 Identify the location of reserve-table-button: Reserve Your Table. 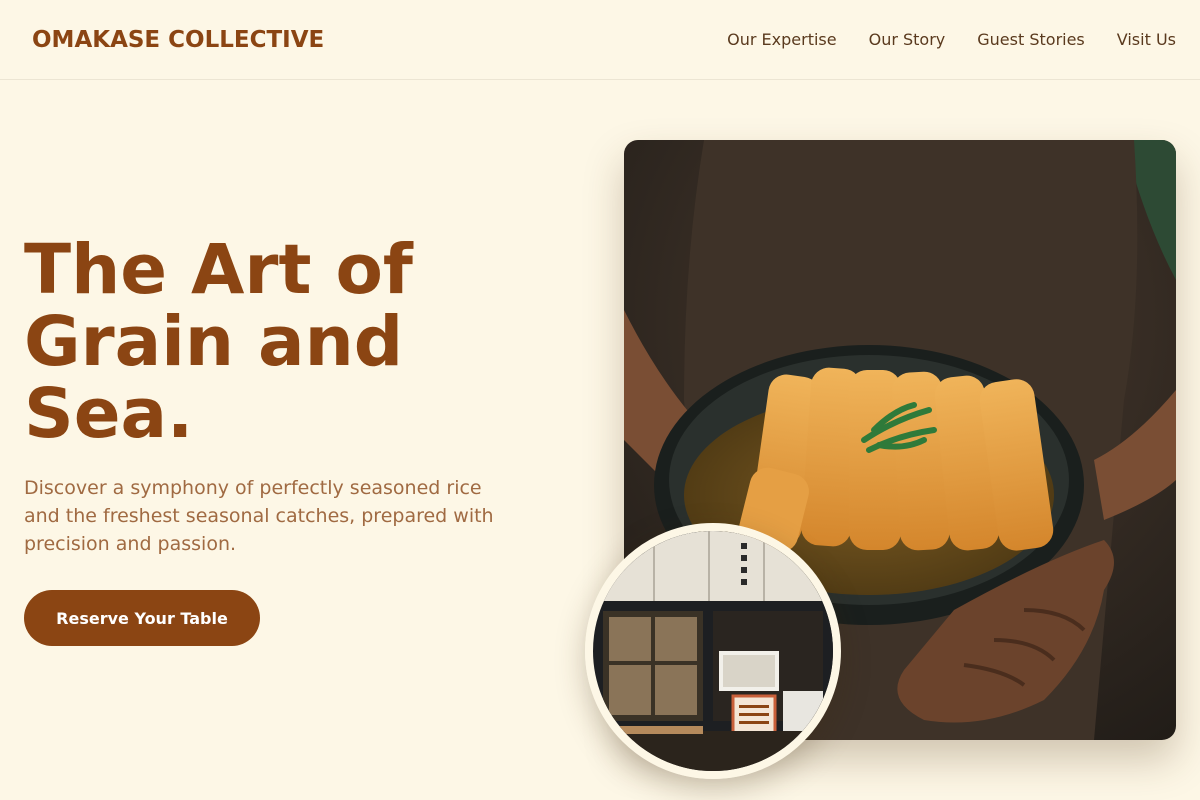
(142, 618).